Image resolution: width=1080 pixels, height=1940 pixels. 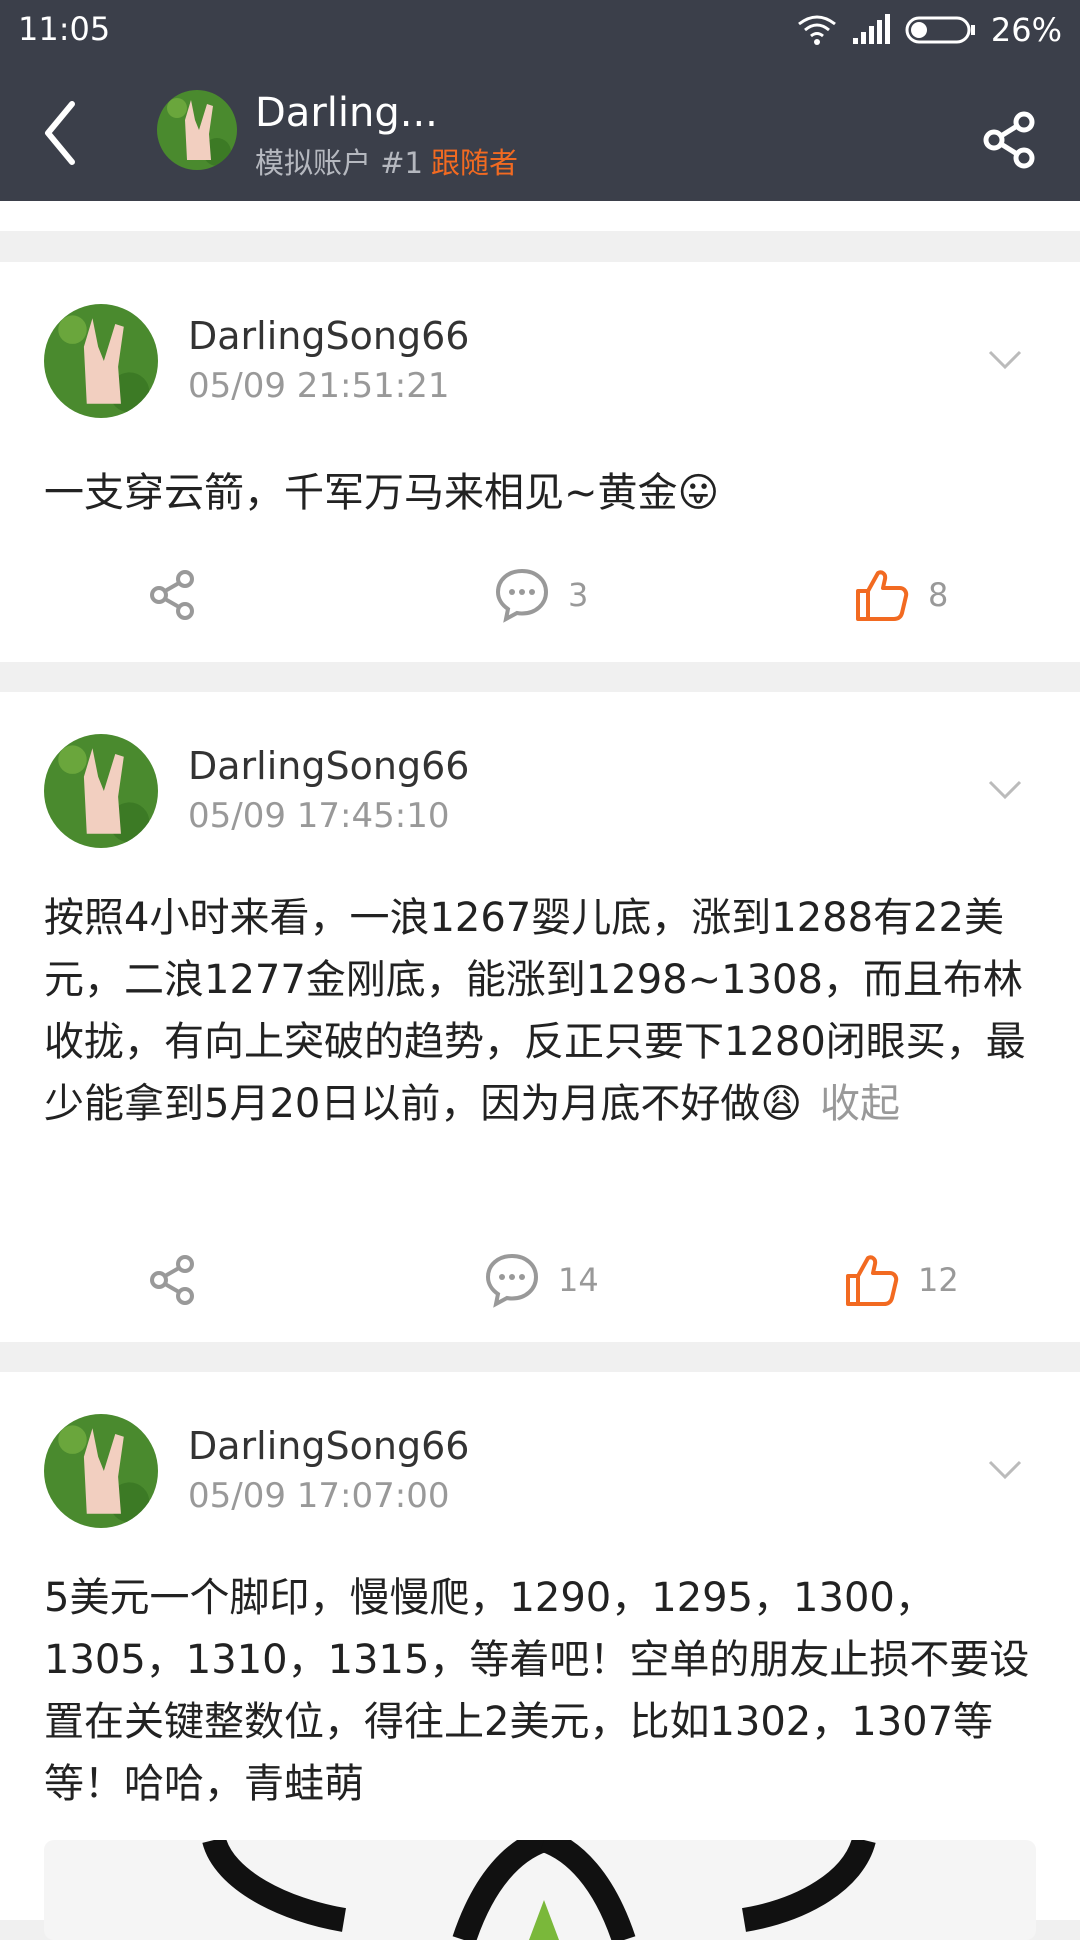 I want to click on back-arrow-icon, so click(x=60, y=133).